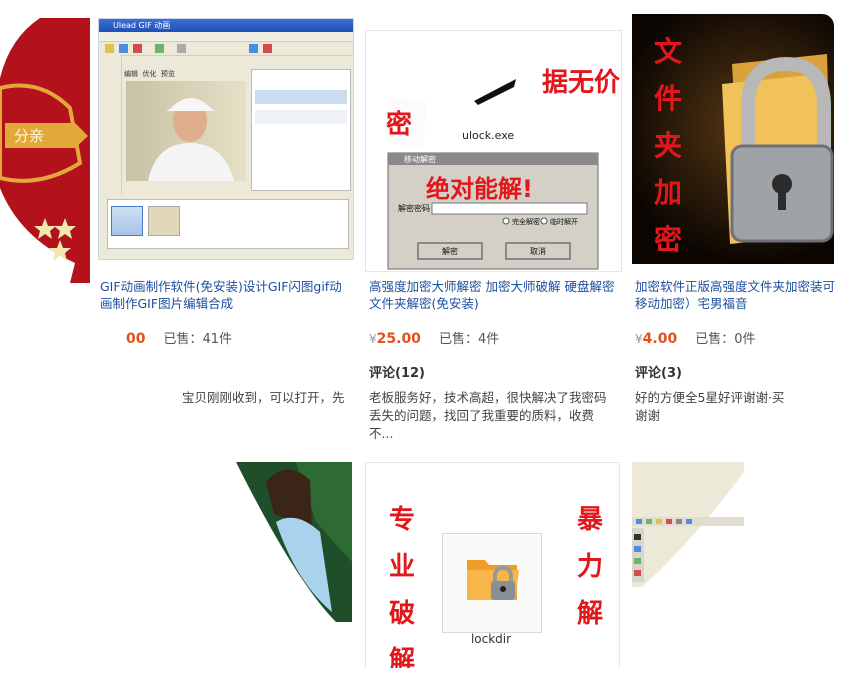  Describe the element at coordinates (434, 337) in the screenshot. I see `price-row: ¥25.00 已售：4件` at that location.